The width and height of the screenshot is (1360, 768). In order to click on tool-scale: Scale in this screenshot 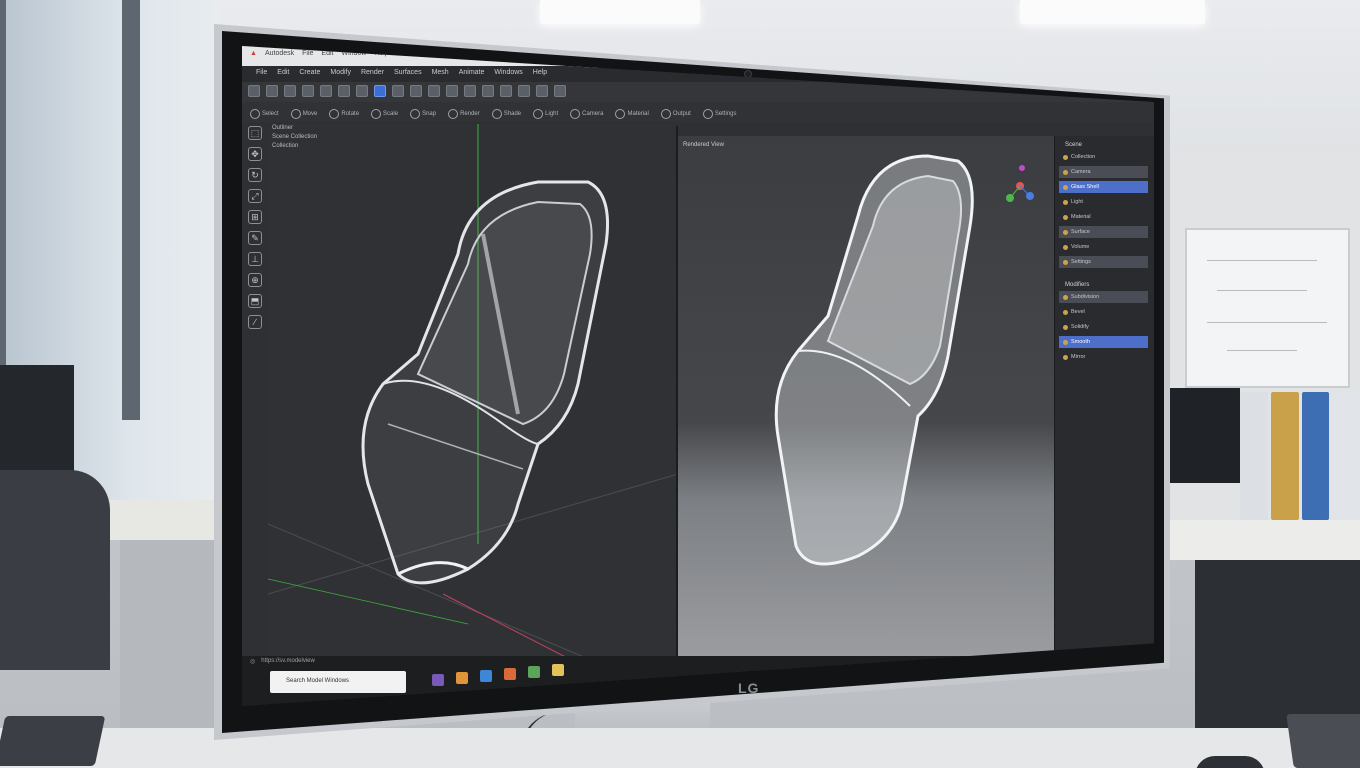, I will do `click(388, 113)`.